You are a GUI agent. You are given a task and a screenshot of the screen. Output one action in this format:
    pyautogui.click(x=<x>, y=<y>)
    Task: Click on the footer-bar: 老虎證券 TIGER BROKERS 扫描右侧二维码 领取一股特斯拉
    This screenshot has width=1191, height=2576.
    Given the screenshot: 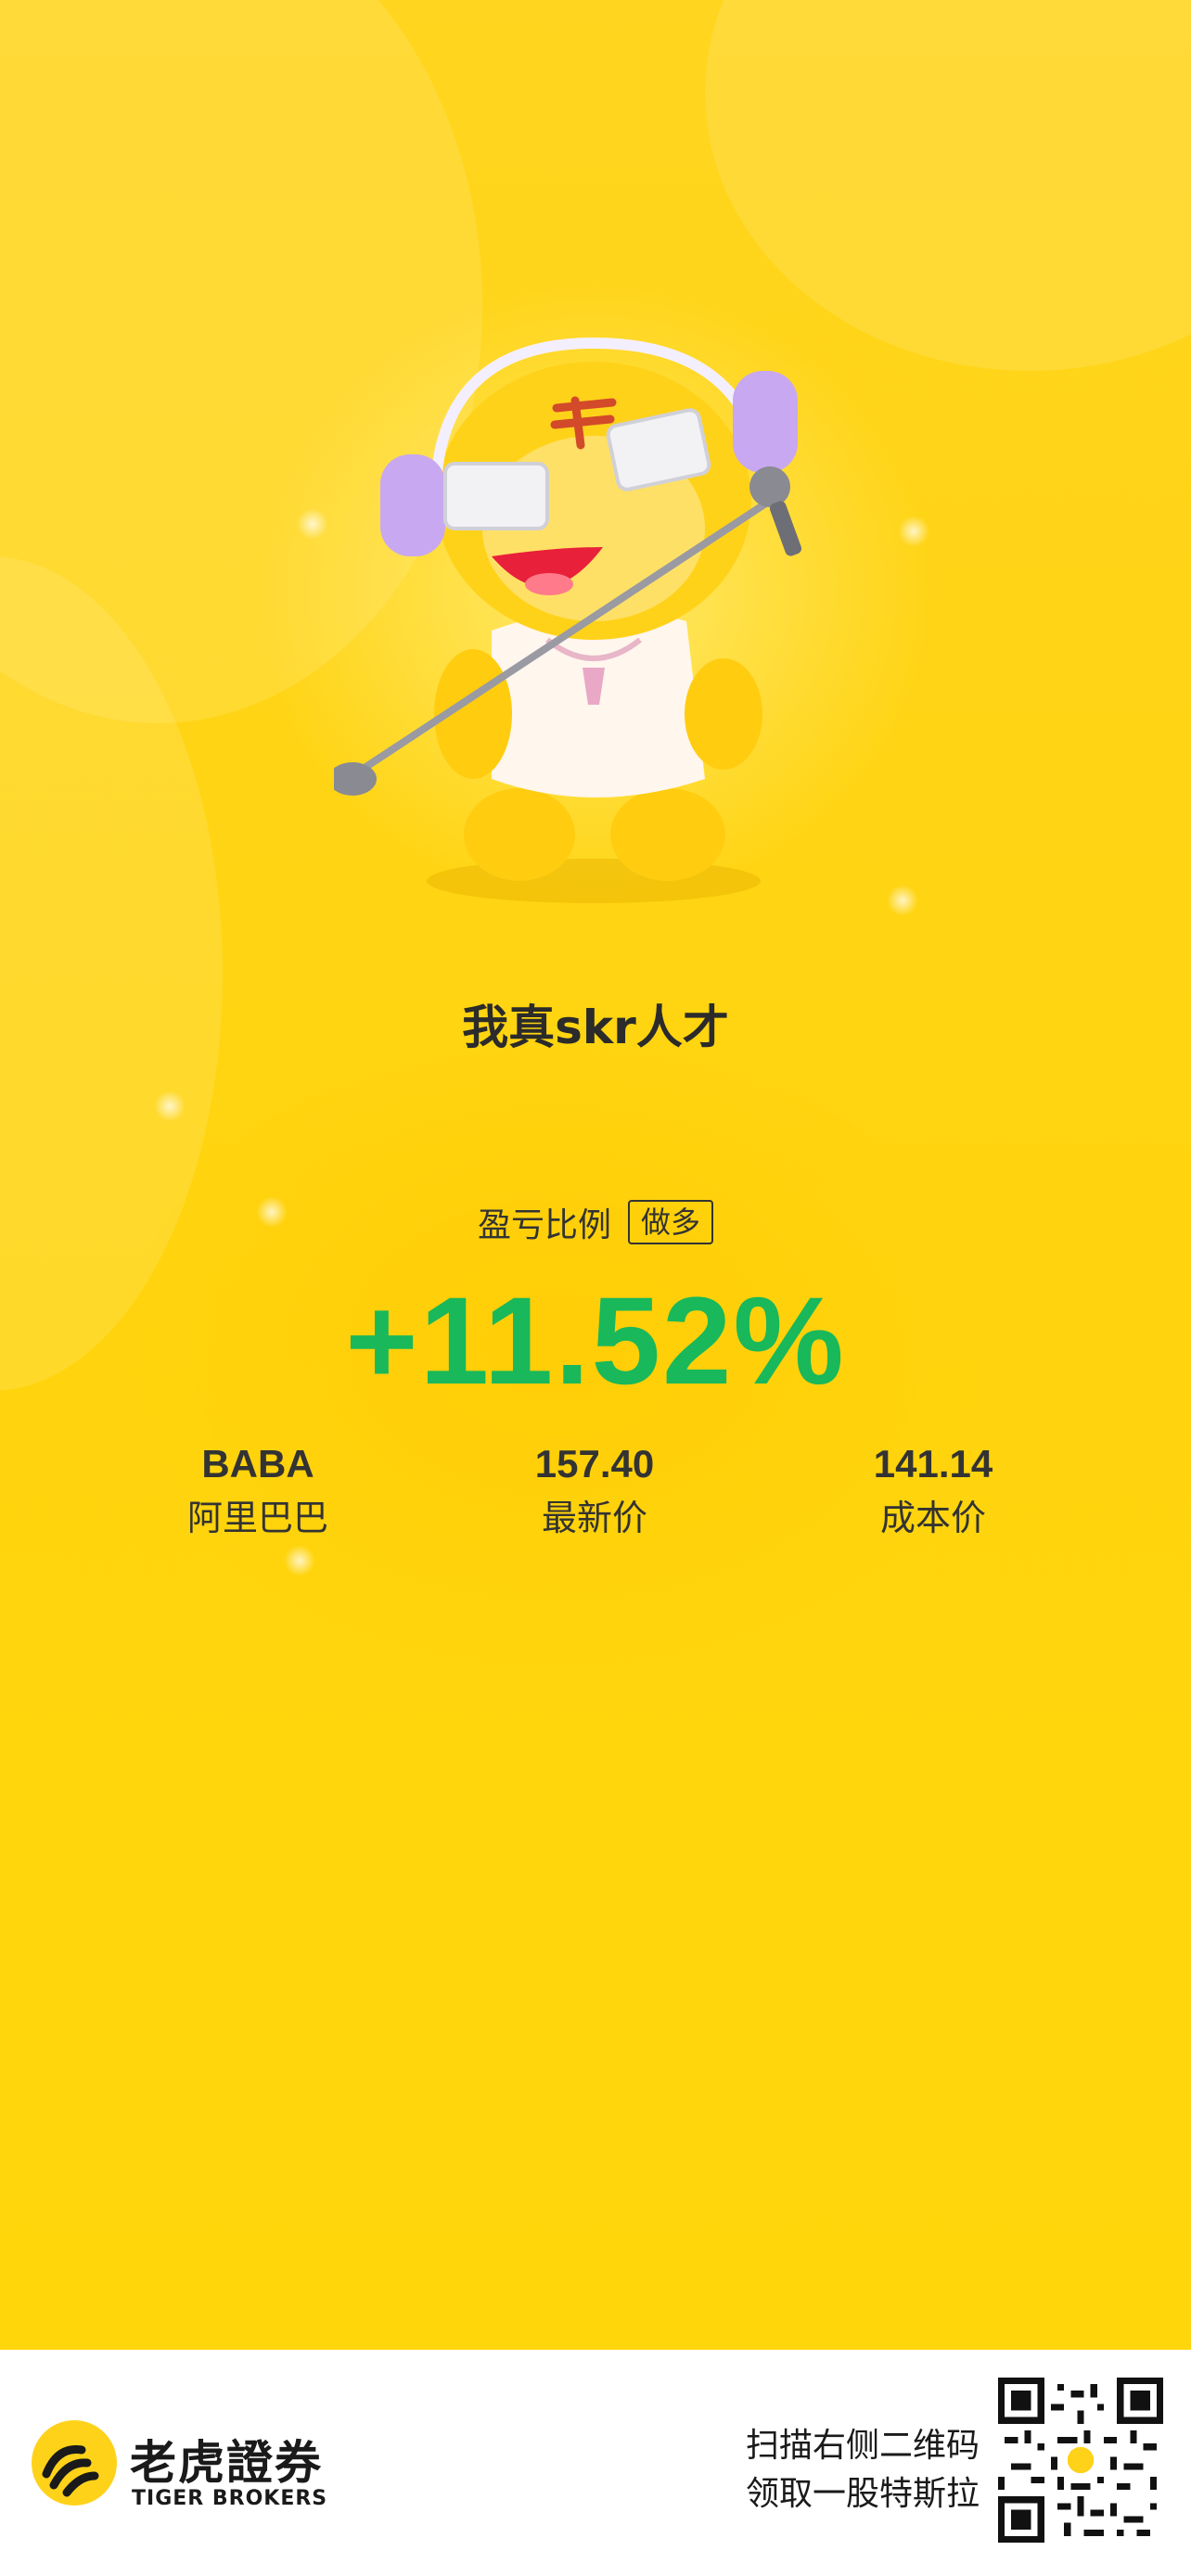 What is the action you would take?
    pyautogui.click(x=595, y=2463)
    